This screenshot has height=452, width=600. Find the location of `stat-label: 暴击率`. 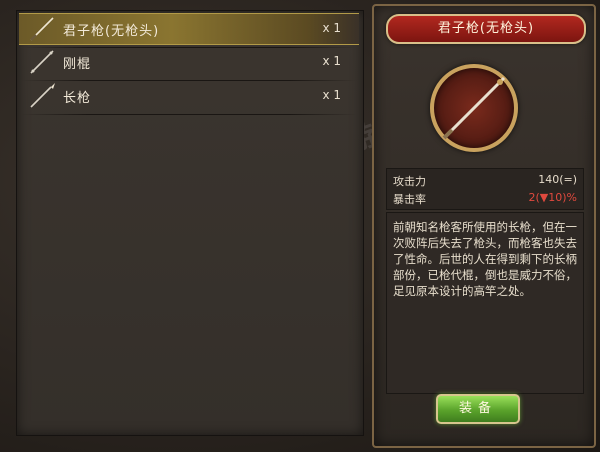

stat-label: 暴击率 is located at coordinates (409, 199).